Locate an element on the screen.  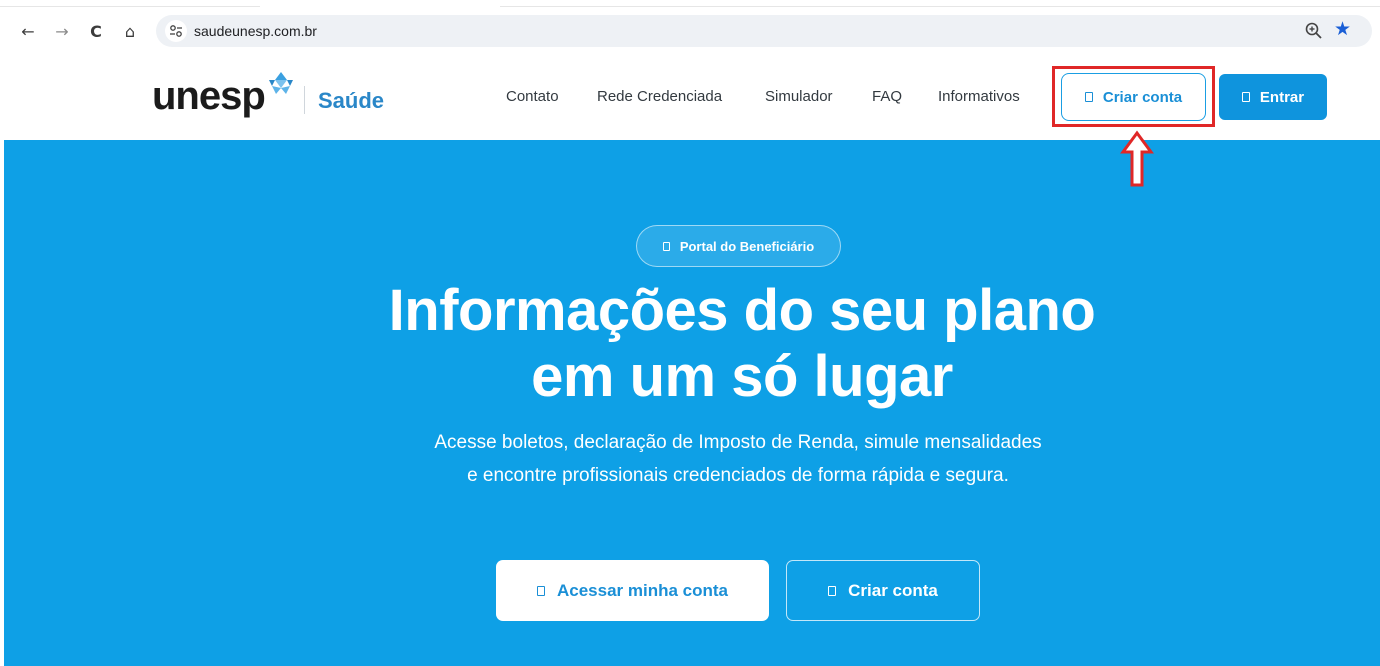
user-plus-icon is located at coordinates (832, 590).